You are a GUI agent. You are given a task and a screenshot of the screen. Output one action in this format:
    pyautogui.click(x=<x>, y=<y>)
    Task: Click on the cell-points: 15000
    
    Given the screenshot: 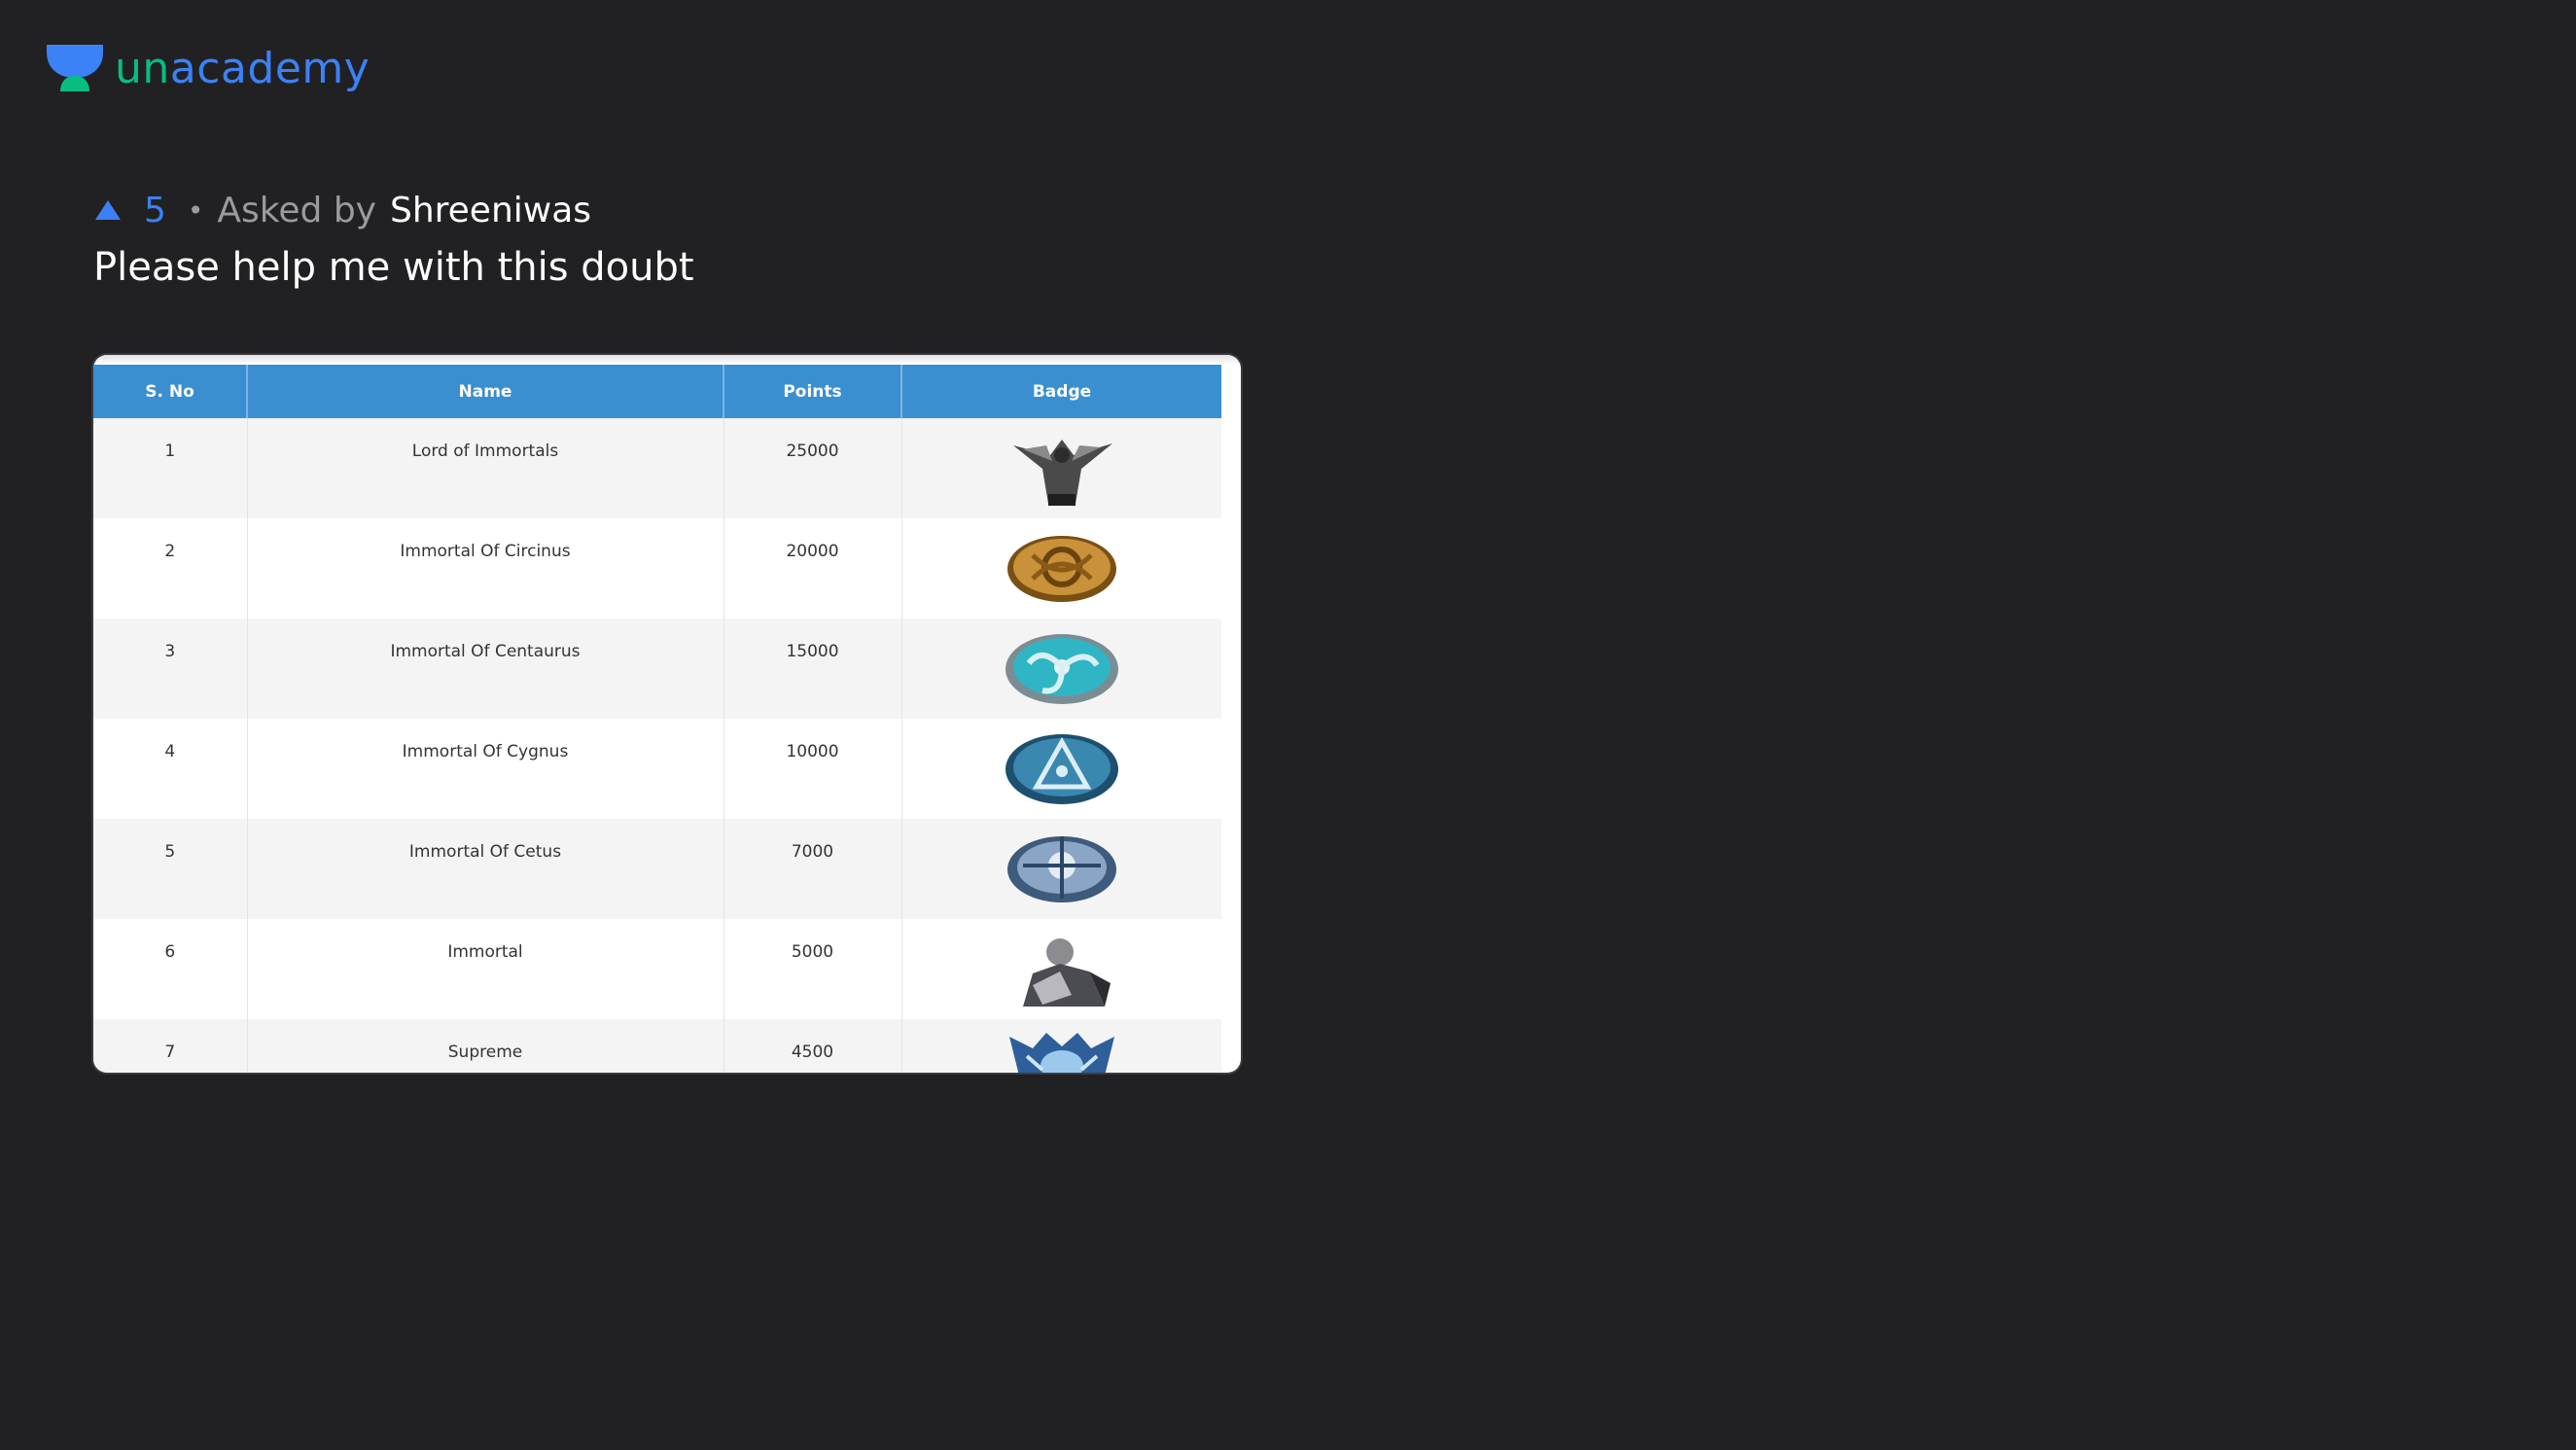 What is the action you would take?
    pyautogui.click(x=812, y=669)
    